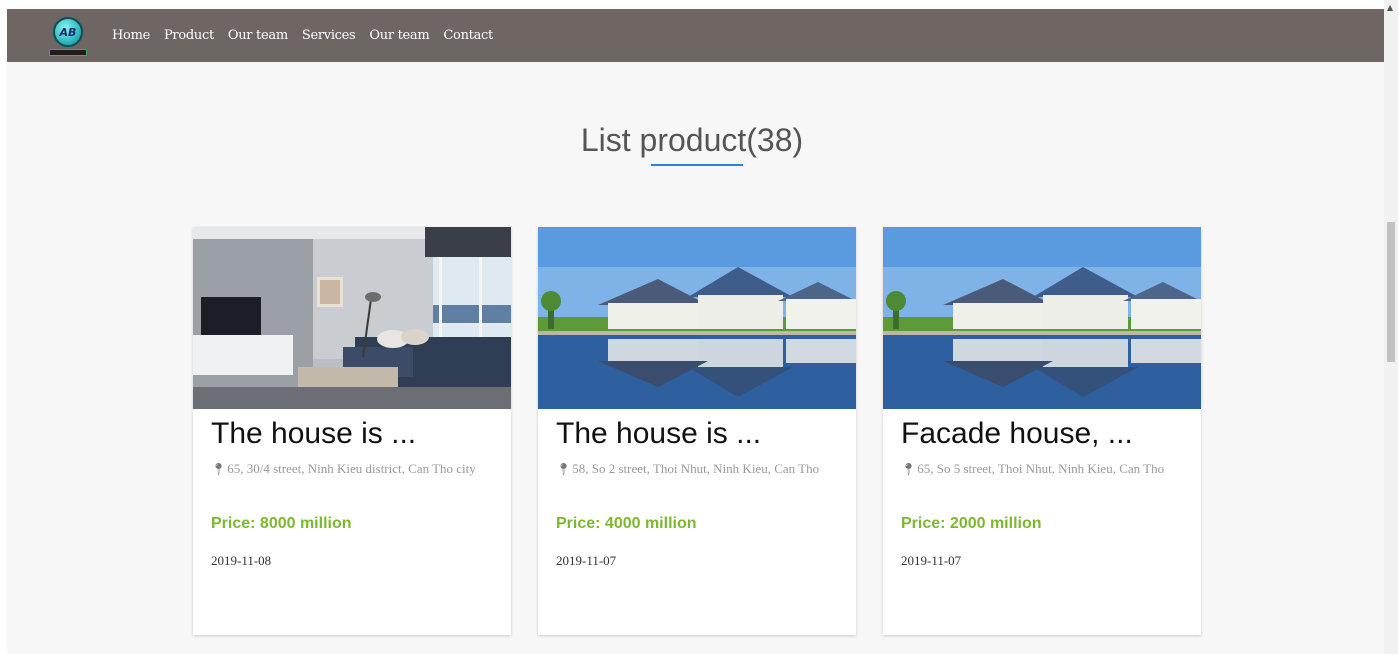  Describe the element at coordinates (3, 327) in the screenshot. I see `window-frame-left` at that location.